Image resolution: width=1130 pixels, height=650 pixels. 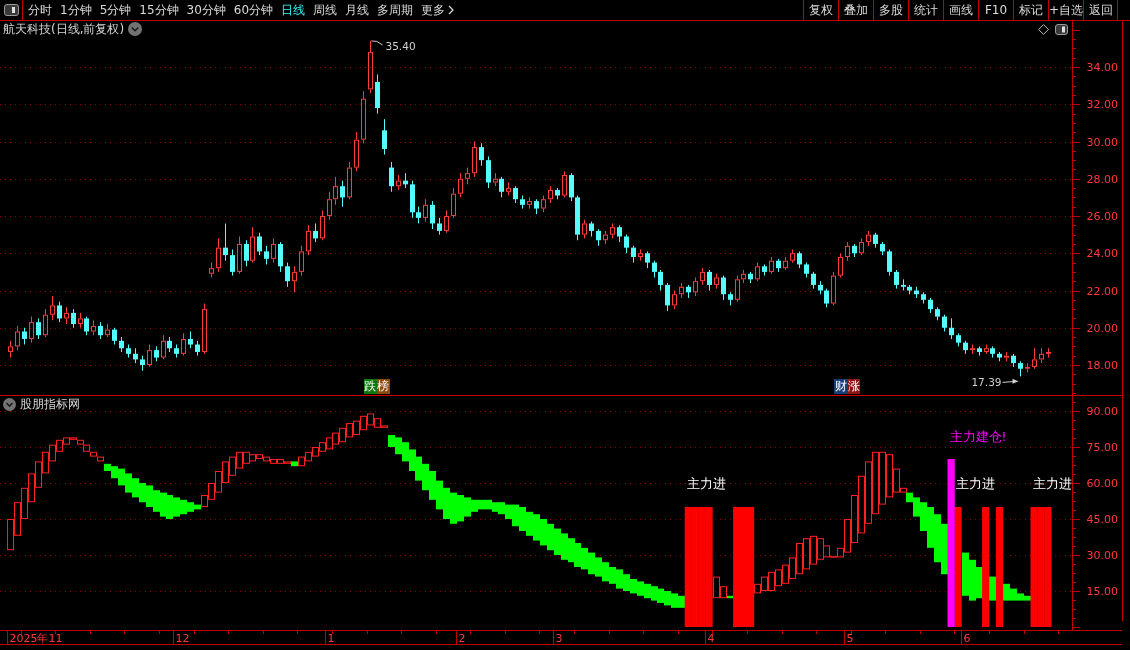 I want to click on signal-label: 主力建仓!, so click(x=978, y=437).